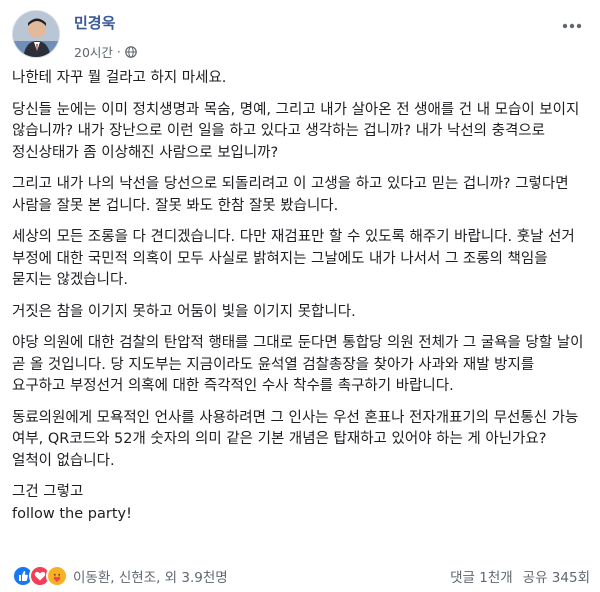 The width and height of the screenshot is (600, 592). What do you see at coordinates (72, 503) in the screenshot?
I see `post-paragraph: 그건 그렇고 follow the party!` at bounding box center [72, 503].